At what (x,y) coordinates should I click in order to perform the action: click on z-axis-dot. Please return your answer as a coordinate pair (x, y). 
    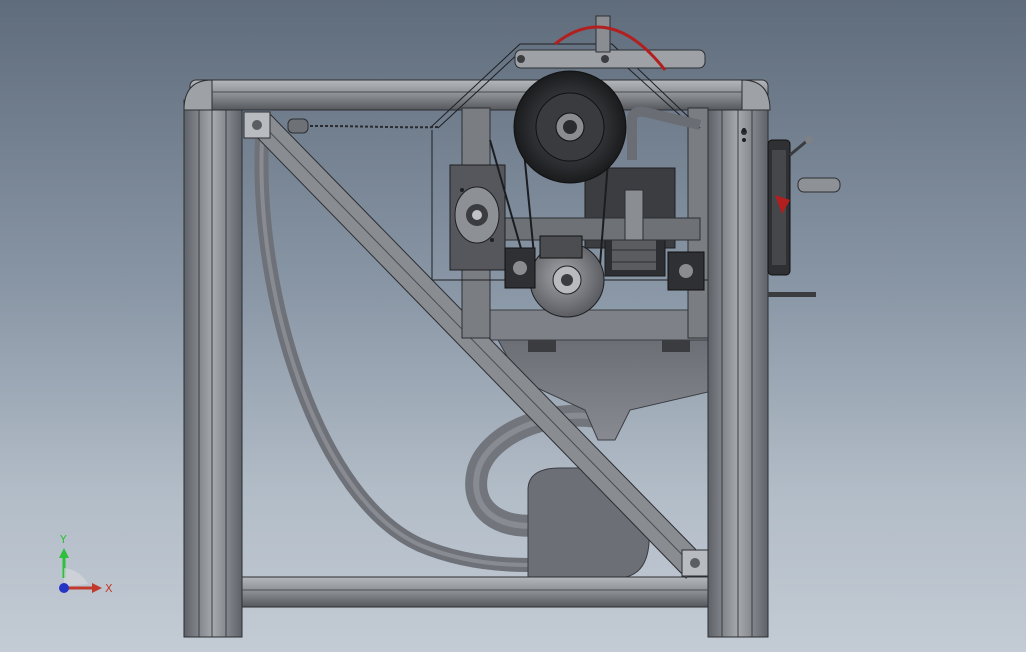
    Looking at the image, I should click on (64, 588).